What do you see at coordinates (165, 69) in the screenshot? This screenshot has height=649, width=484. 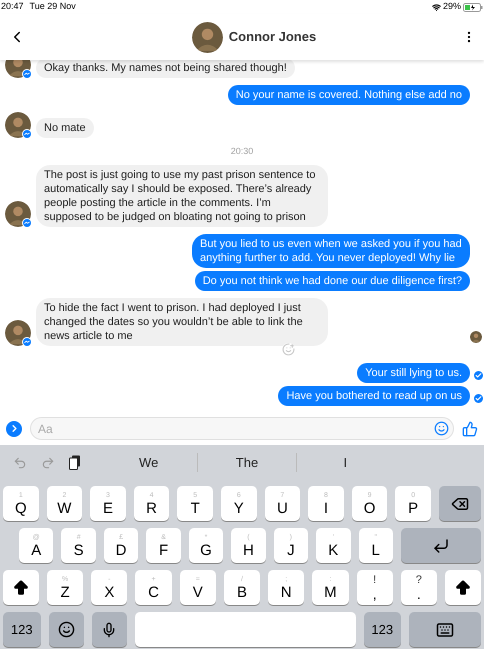 I see `message-bubble: Okay thanks. My names not being shared though!` at bounding box center [165, 69].